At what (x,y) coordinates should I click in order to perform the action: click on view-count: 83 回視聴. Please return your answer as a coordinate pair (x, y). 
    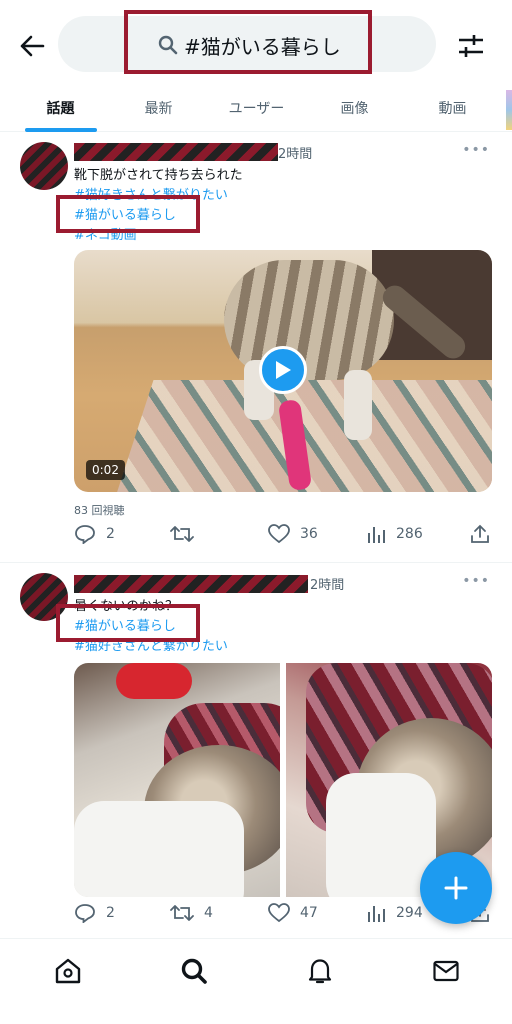
    Looking at the image, I should click on (99, 510).